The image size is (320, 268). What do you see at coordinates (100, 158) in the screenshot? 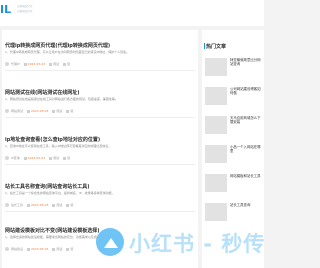
I see `article-meta: IP查询 2023-05-03 阅读 赞` at bounding box center [100, 158].